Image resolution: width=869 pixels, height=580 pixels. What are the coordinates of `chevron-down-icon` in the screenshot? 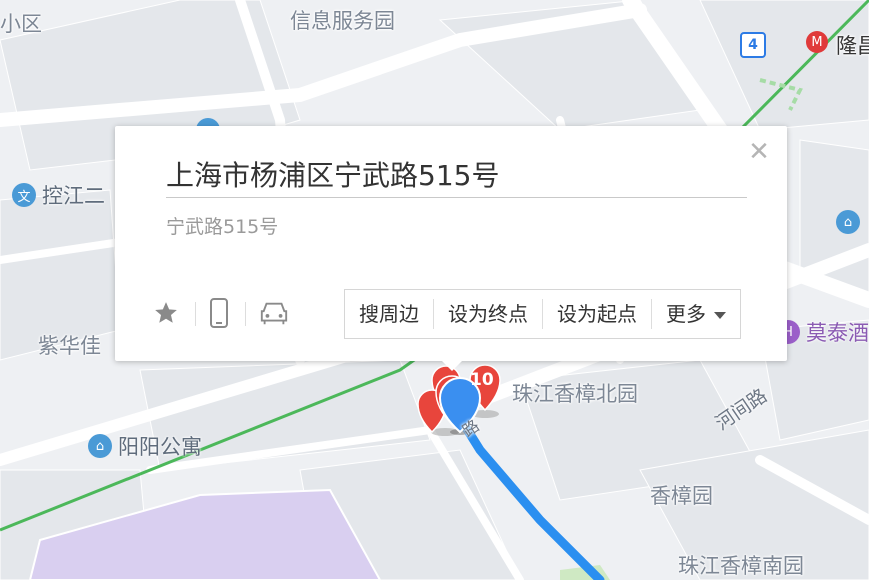 It's located at (720, 315).